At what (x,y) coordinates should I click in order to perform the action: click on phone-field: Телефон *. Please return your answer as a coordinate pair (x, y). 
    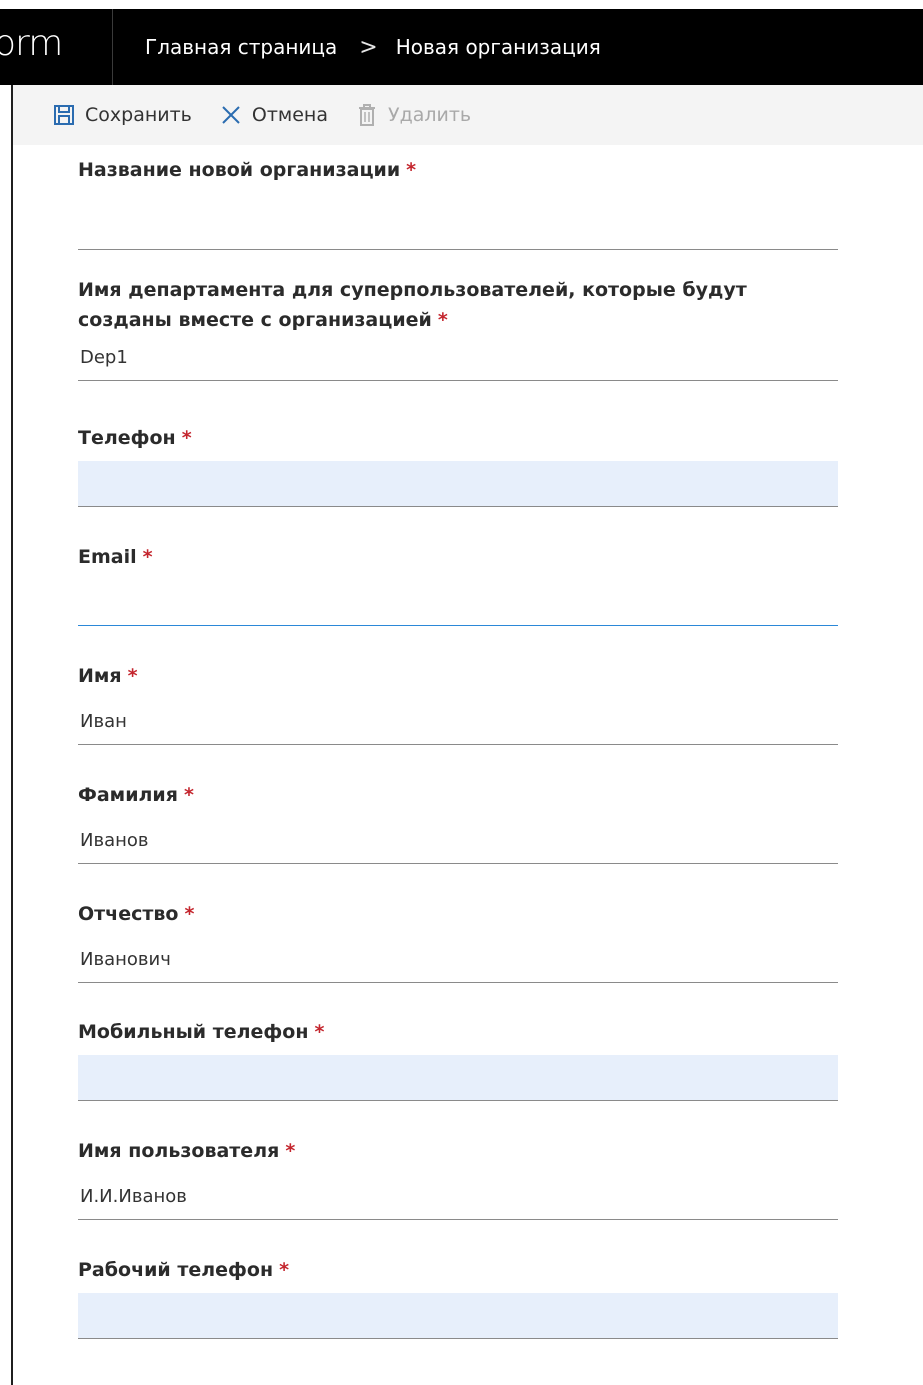
    Looking at the image, I should click on (458, 465).